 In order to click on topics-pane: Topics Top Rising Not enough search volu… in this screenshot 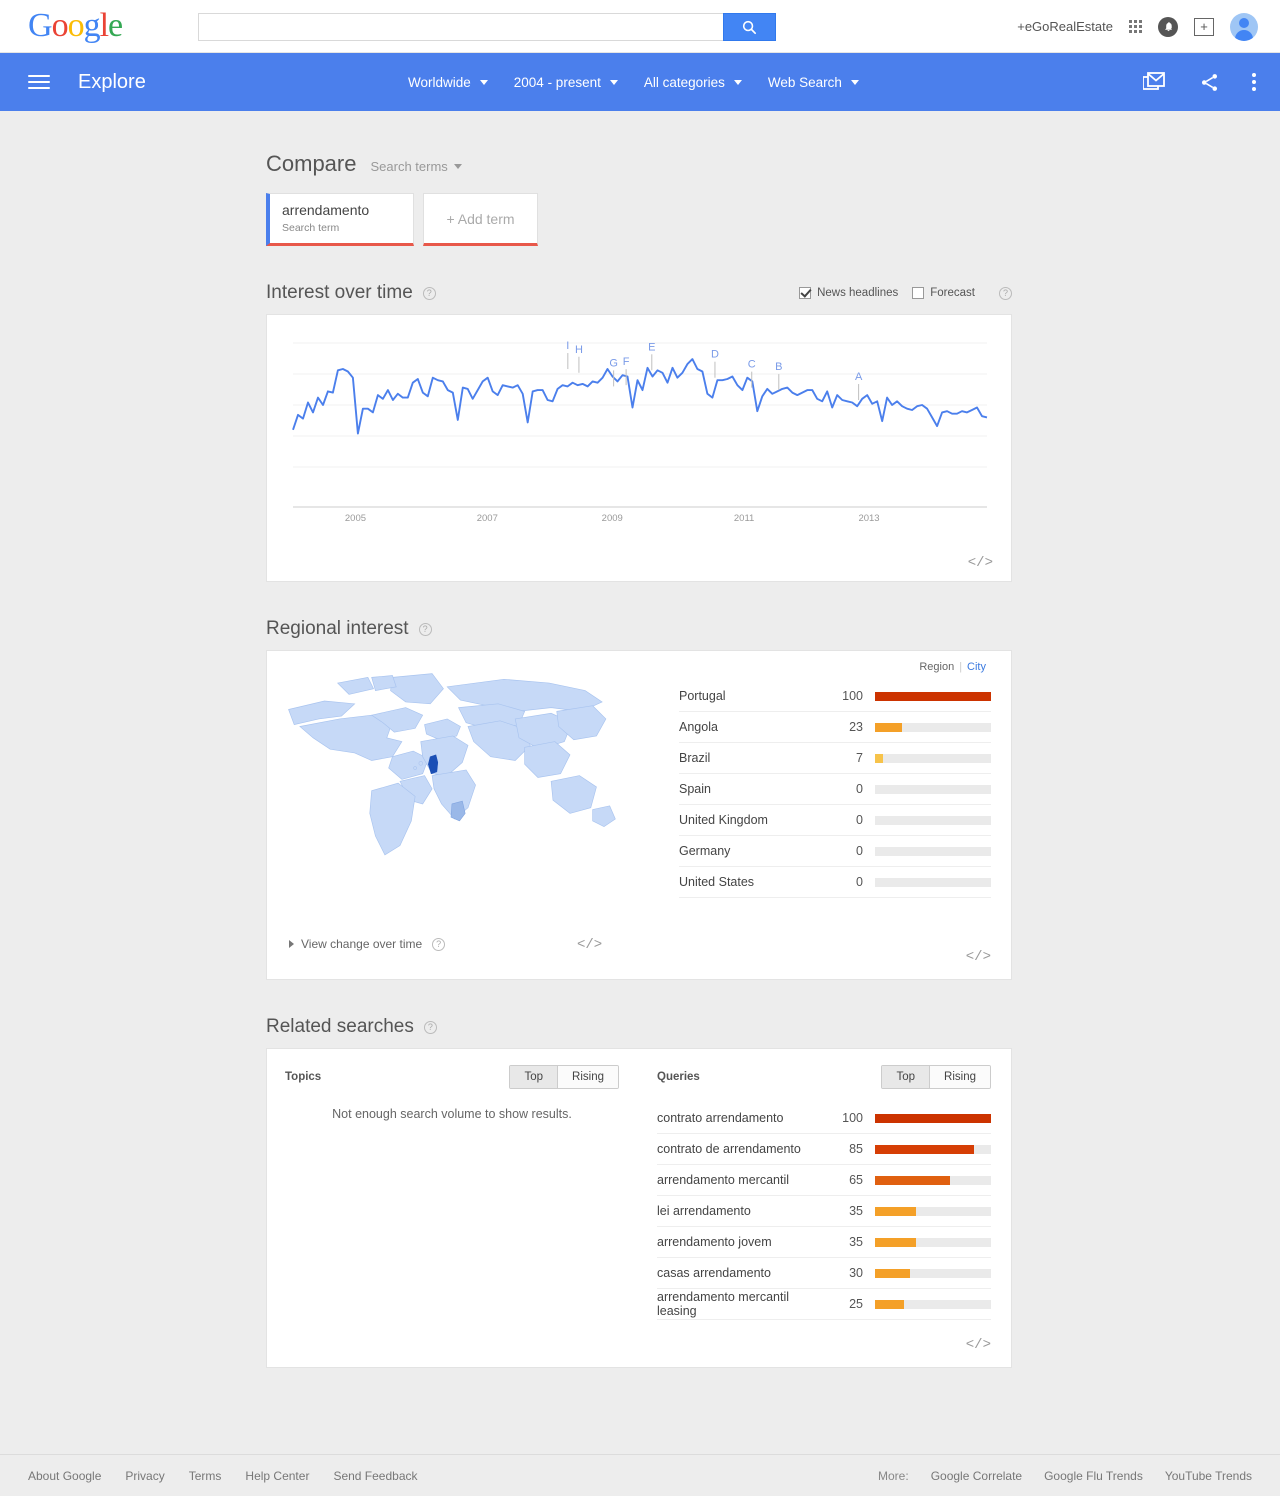, I will do `click(453, 1208)`.